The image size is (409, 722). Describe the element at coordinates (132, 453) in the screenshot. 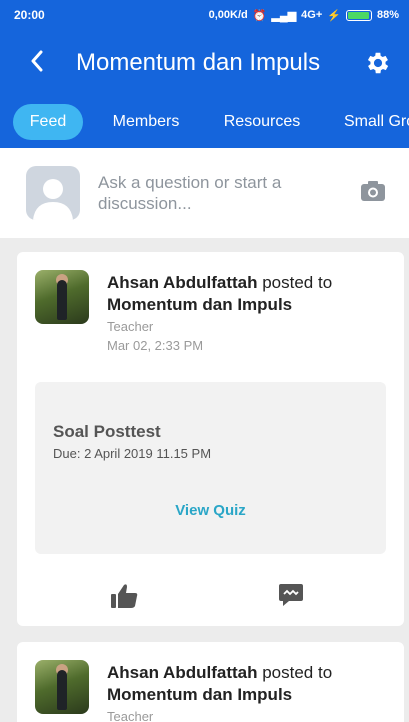

I see `quiz-due: Due: 2 April 2019 11.15 PM` at that location.